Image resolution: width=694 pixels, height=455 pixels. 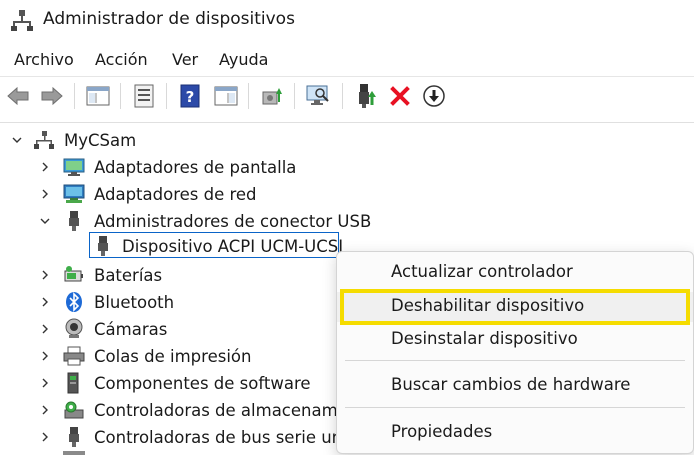 What do you see at coordinates (74, 356) in the screenshot?
I see `printer-icon` at bounding box center [74, 356].